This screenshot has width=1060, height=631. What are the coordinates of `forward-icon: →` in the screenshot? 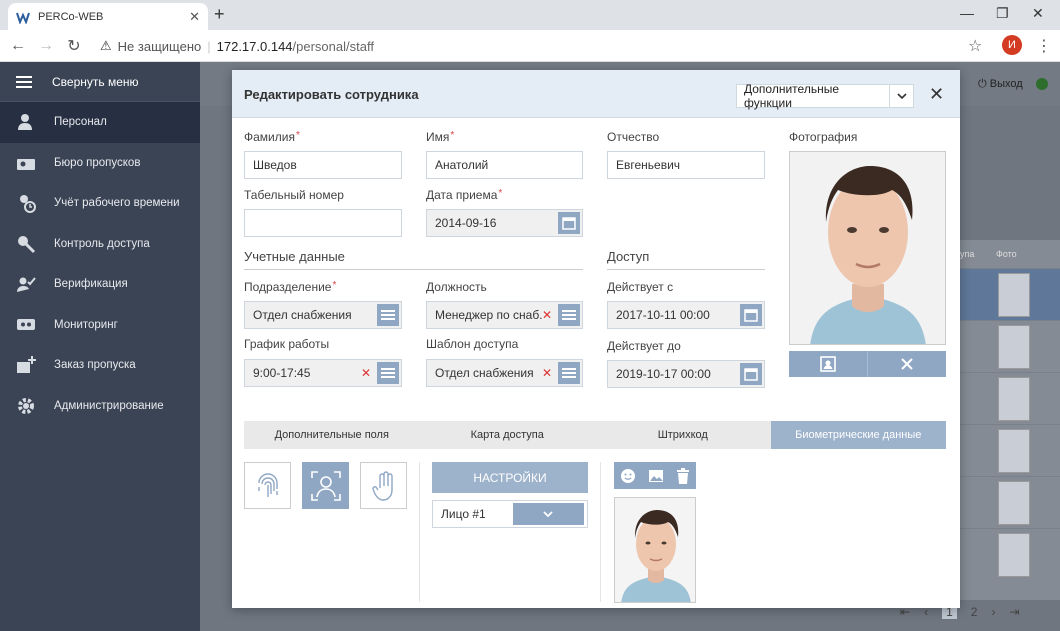 It's located at (46, 46).